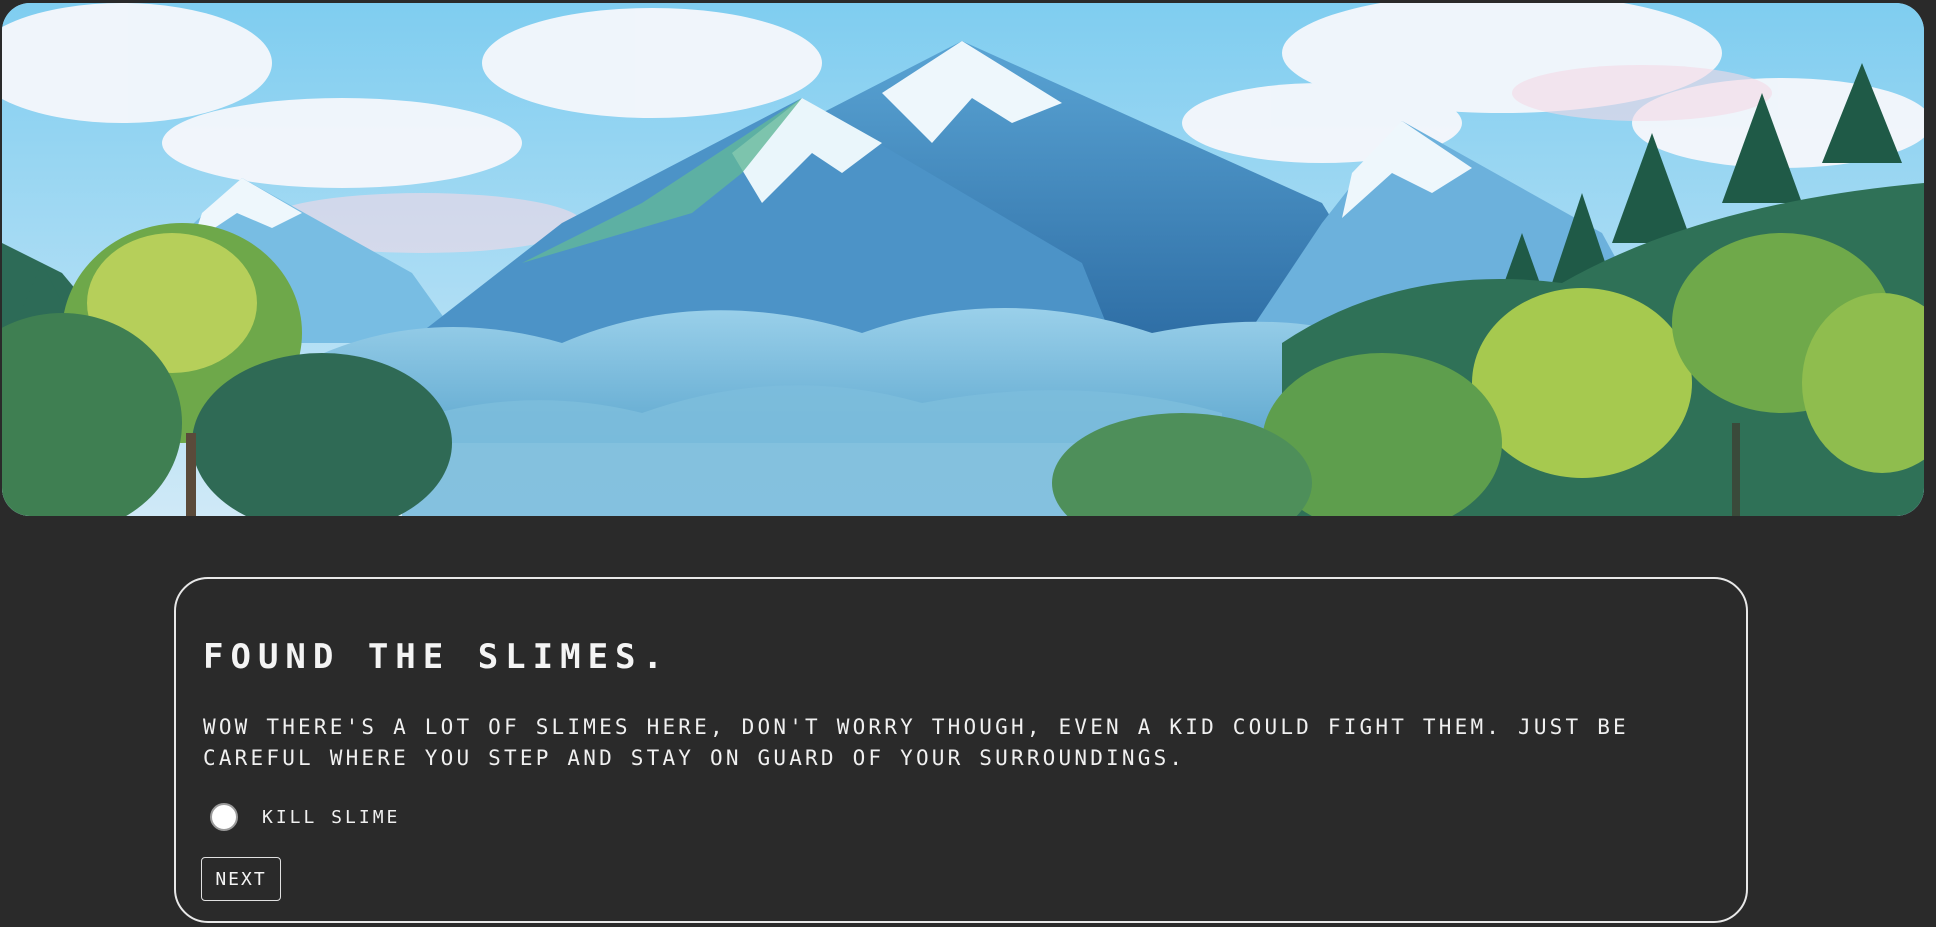  Describe the element at coordinates (436, 657) in the screenshot. I see `story-title: FOUND THE SLIMES.` at that location.